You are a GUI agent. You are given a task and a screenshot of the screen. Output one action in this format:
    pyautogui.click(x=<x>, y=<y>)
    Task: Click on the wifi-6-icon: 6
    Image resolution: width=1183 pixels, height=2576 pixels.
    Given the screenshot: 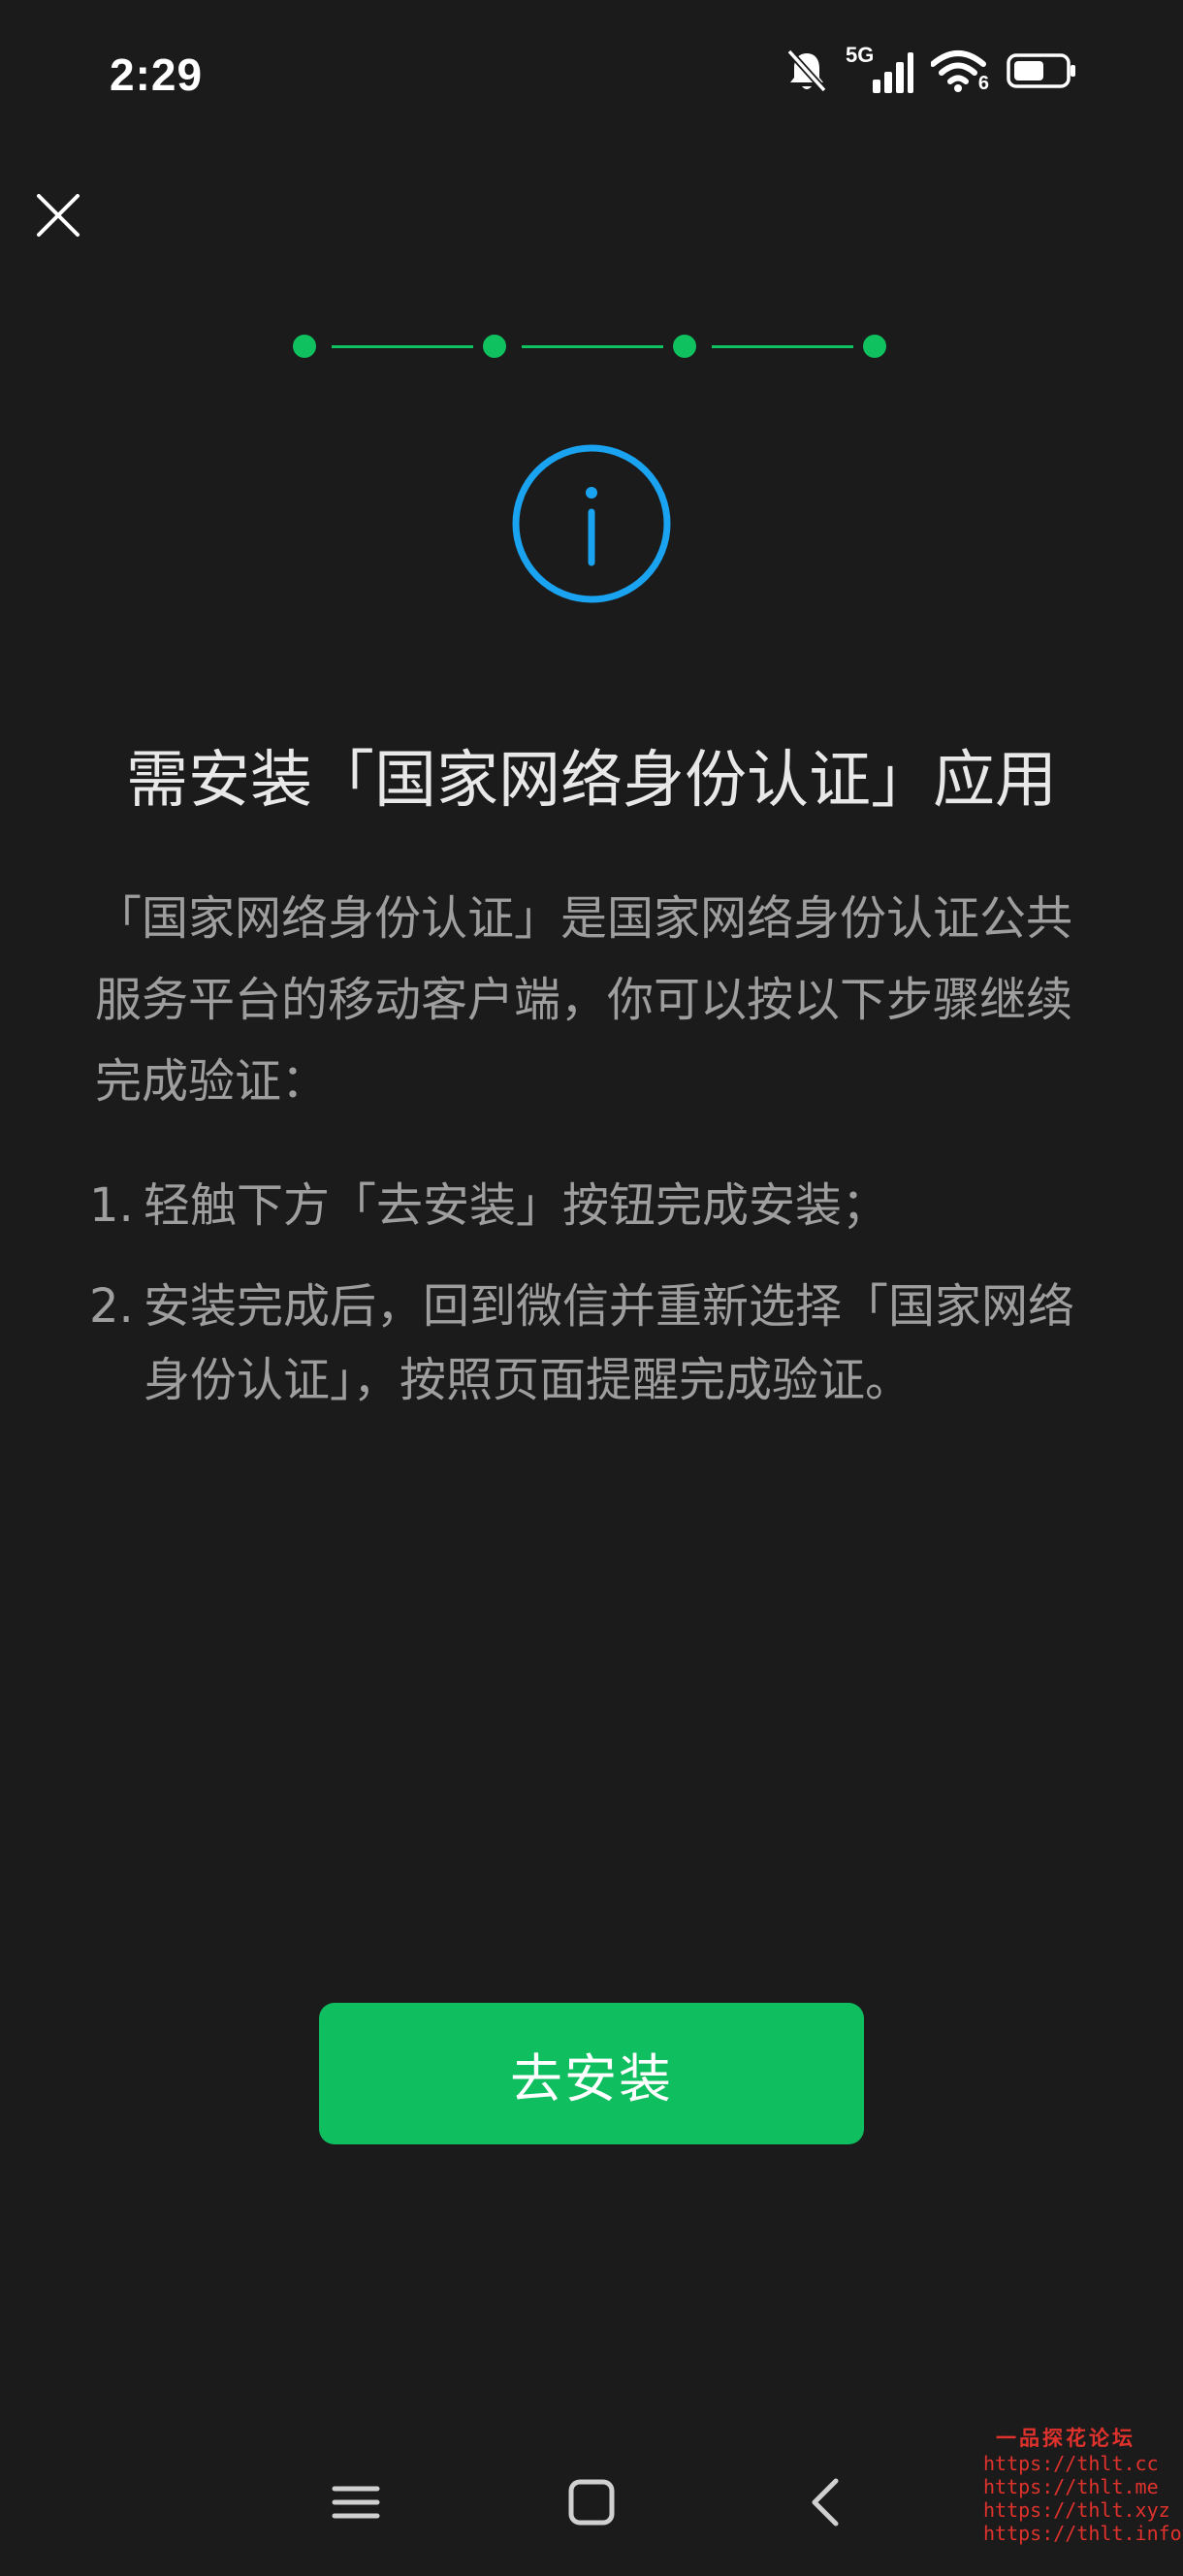 What is the action you would take?
    pyautogui.click(x=960, y=71)
    